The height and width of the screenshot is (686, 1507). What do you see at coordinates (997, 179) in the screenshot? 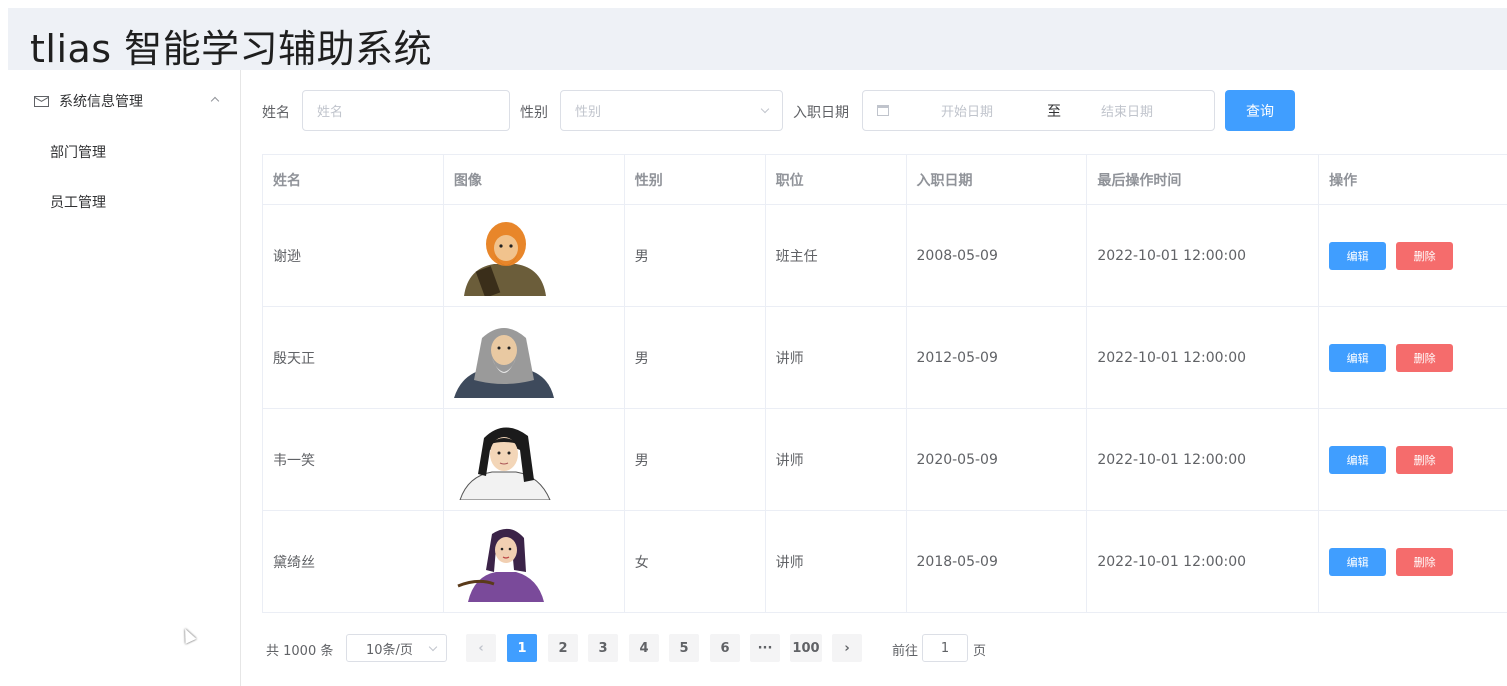
I see `header-entry-date: 入职日期` at bounding box center [997, 179].